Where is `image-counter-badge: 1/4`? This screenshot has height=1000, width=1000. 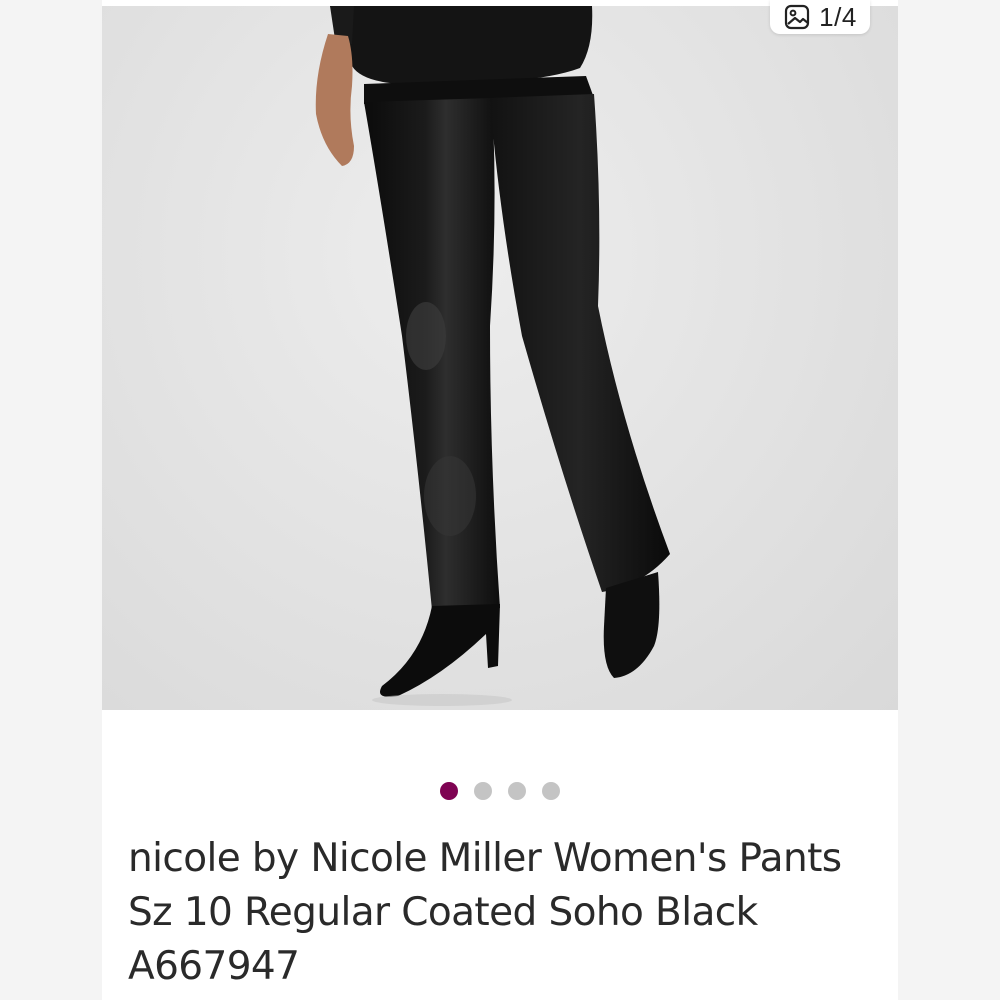 image-counter-badge: 1/4 is located at coordinates (820, 17).